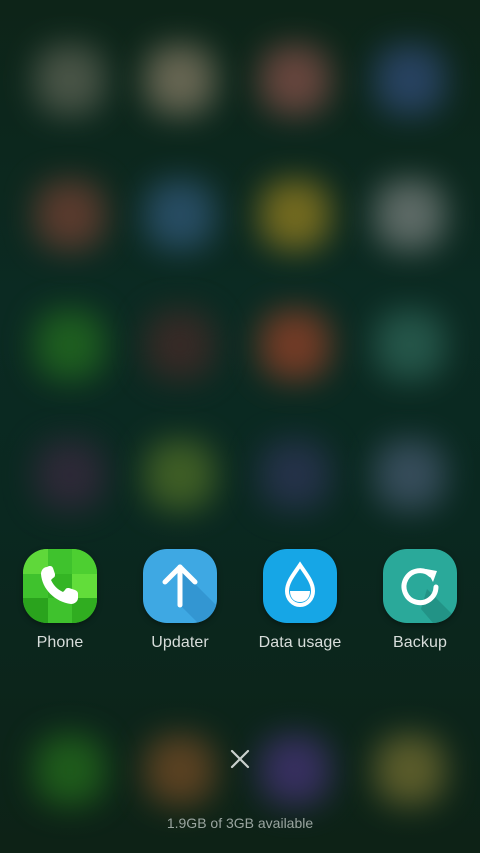 This screenshot has width=480, height=853. I want to click on app-label: Data usage, so click(300, 642).